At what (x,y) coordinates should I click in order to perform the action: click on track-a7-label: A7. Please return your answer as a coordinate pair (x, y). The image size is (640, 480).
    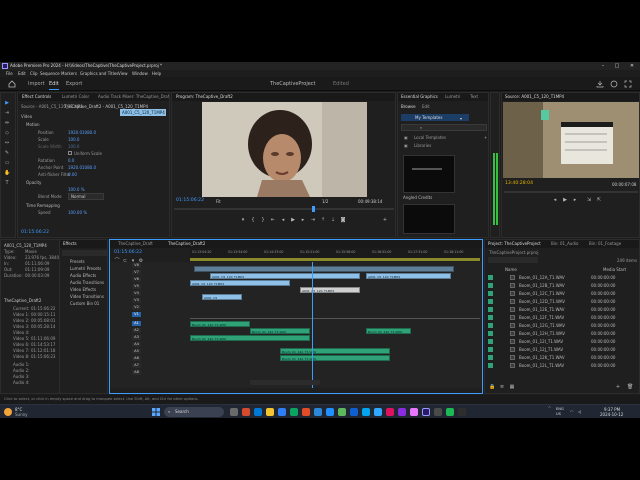
    Looking at the image, I should click on (136, 365).